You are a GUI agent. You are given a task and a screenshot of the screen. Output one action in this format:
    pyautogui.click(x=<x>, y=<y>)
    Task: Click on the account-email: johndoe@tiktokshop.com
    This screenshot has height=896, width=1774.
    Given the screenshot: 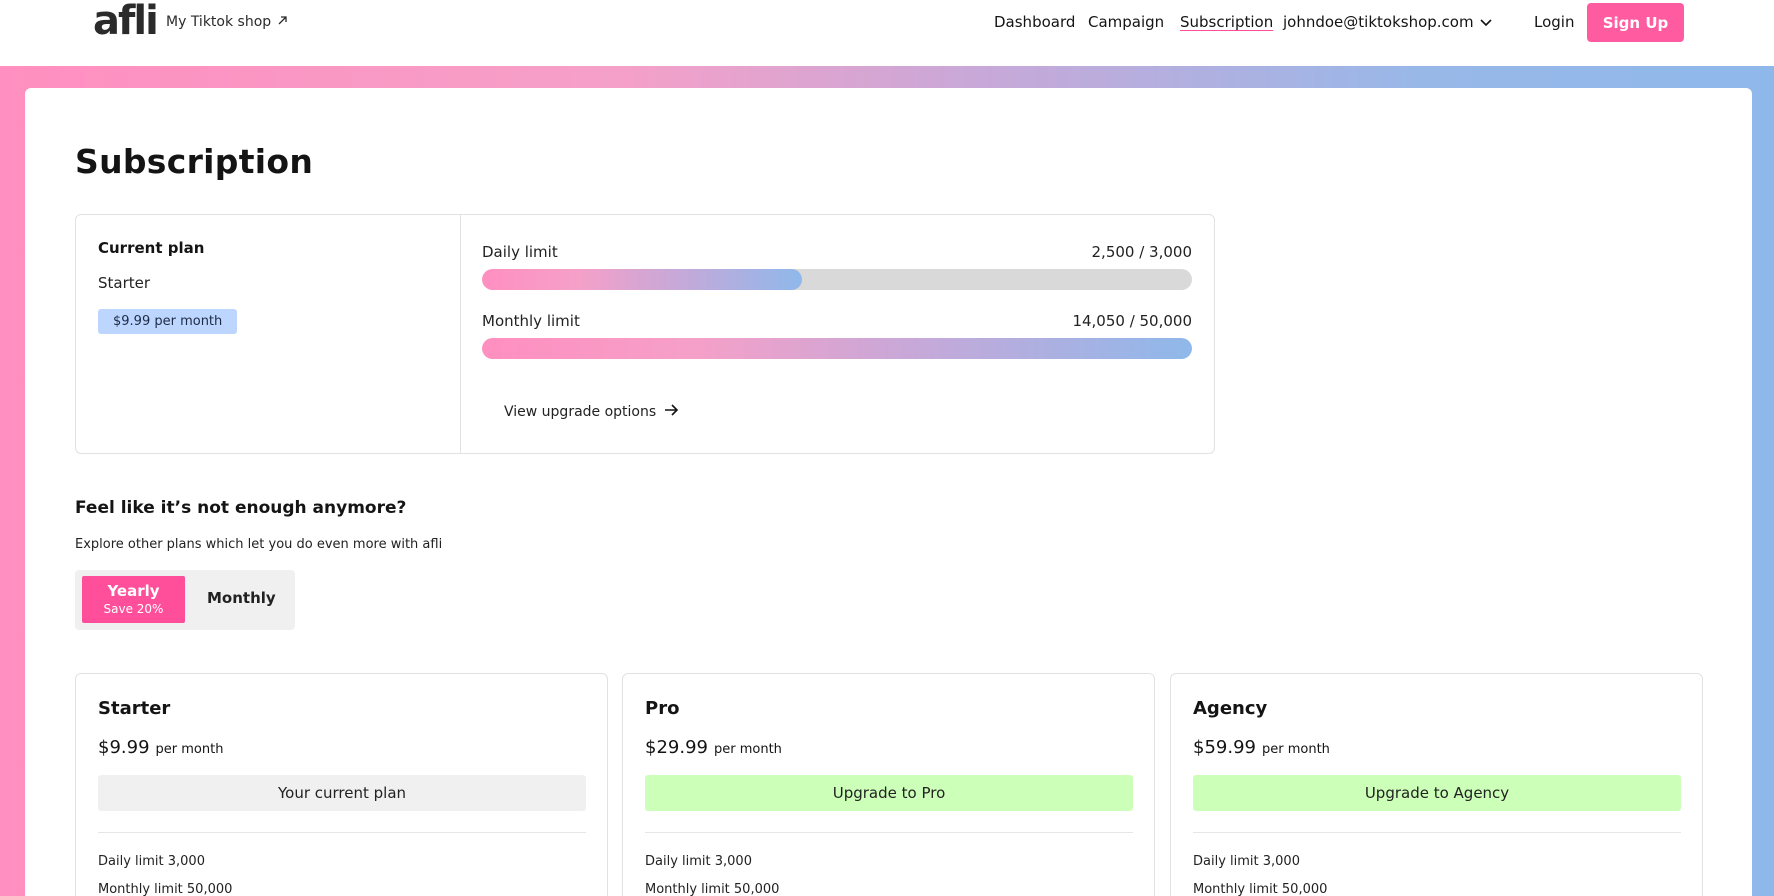 What is the action you would take?
    pyautogui.click(x=1378, y=22)
    